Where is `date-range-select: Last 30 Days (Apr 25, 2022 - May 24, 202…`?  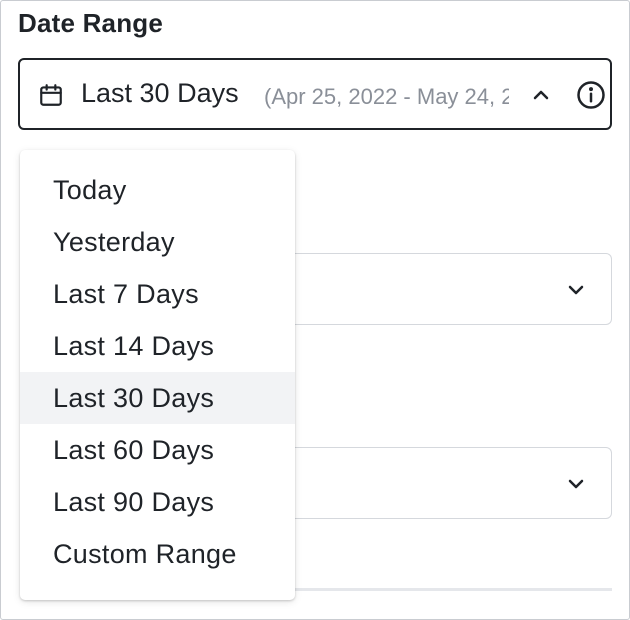 date-range-select: Last 30 Days (Apr 25, 2022 - May 24, 202… is located at coordinates (315, 94).